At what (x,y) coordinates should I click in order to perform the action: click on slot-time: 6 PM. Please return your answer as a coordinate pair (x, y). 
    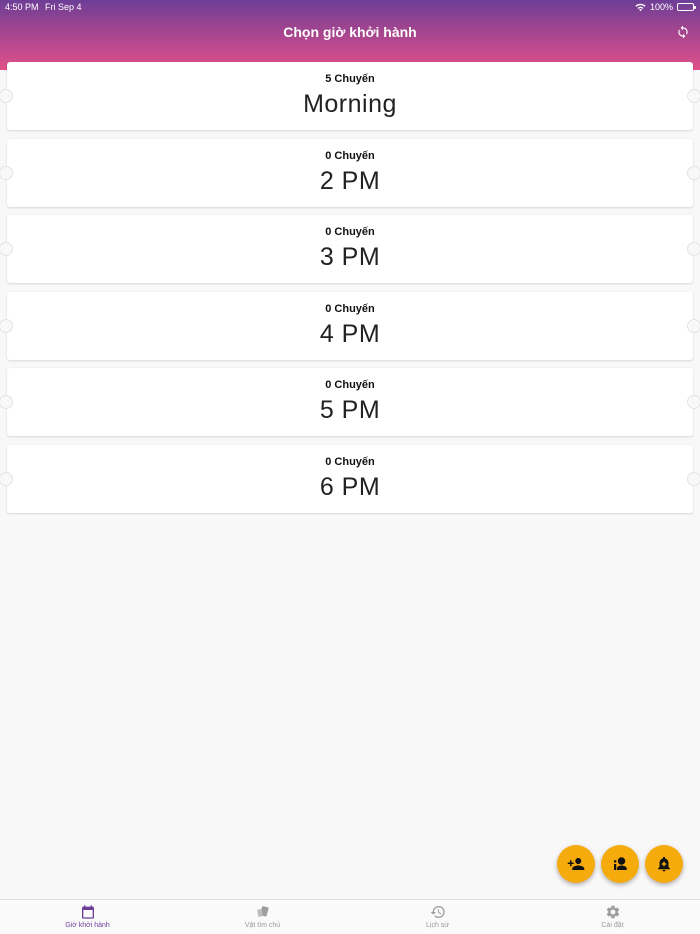
    Looking at the image, I should click on (350, 486).